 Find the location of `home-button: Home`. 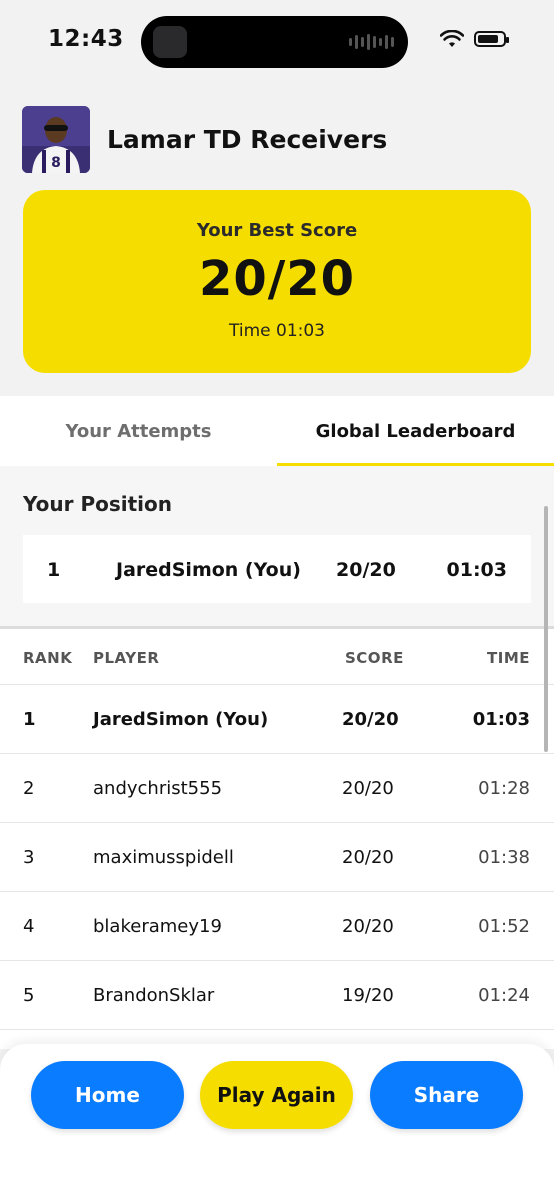

home-button: Home is located at coordinates (107, 1095).